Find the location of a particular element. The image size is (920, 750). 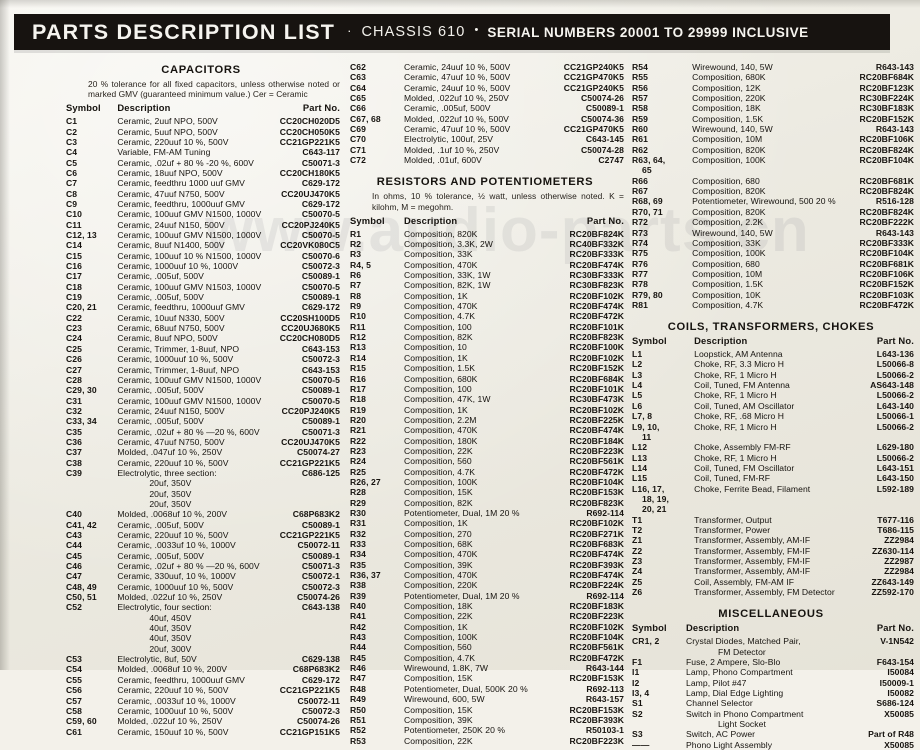

cell-part-no: RC20BF824K is located at coordinates (886, 211).